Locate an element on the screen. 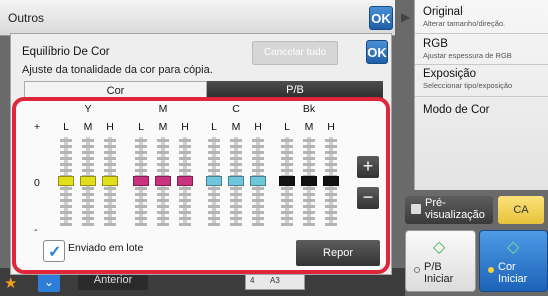  cancel-all-button: Cancelar tudo is located at coordinates (295, 53).